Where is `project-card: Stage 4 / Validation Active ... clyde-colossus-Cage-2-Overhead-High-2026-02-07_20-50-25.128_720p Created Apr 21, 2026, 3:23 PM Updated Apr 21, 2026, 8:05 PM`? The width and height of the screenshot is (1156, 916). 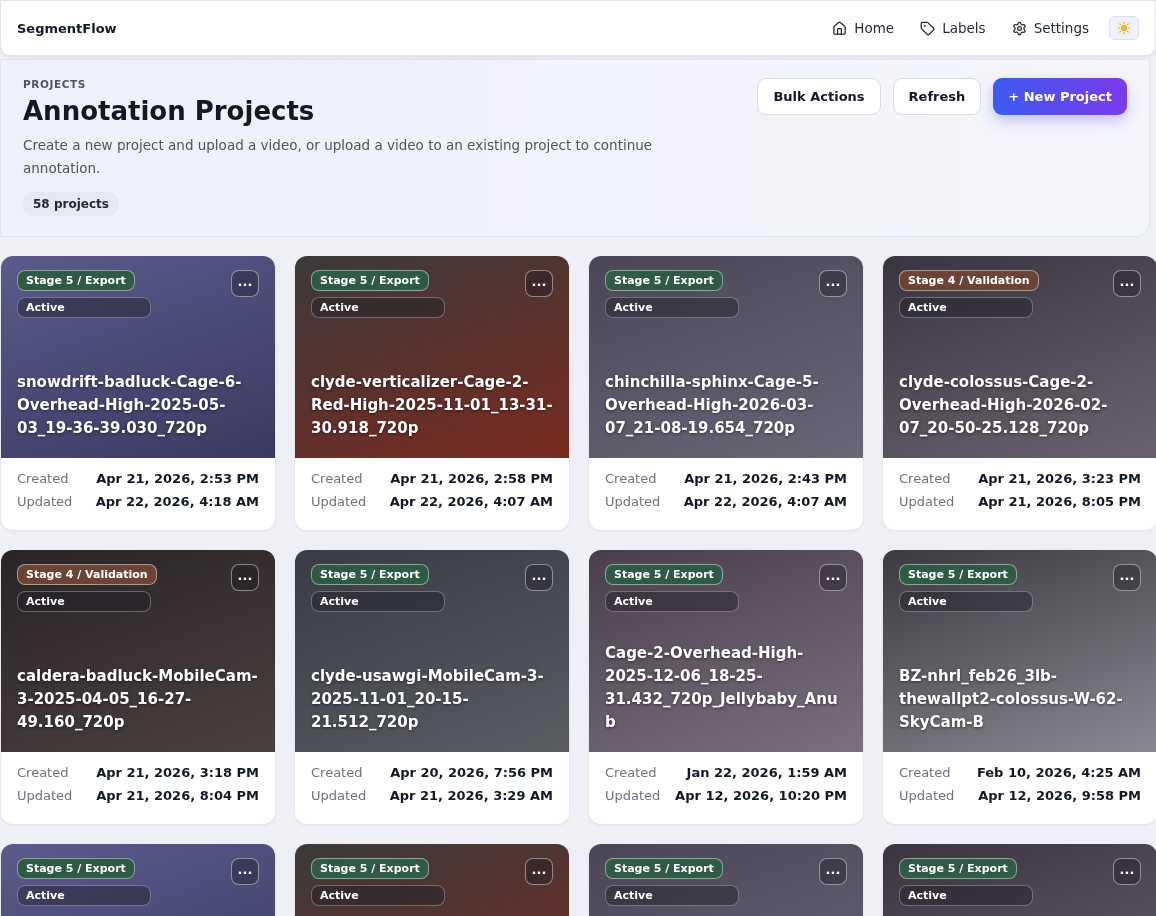 project-card: Stage 4 / Validation Active ... clyde-colossus-Cage-2-Overhead-High-2026-02-07_20-50-25.128_720p Created Apr 21, 2026, 3:23 PM Updated Apr 21, 2026, 8:05 PM is located at coordinates (1019, 393).